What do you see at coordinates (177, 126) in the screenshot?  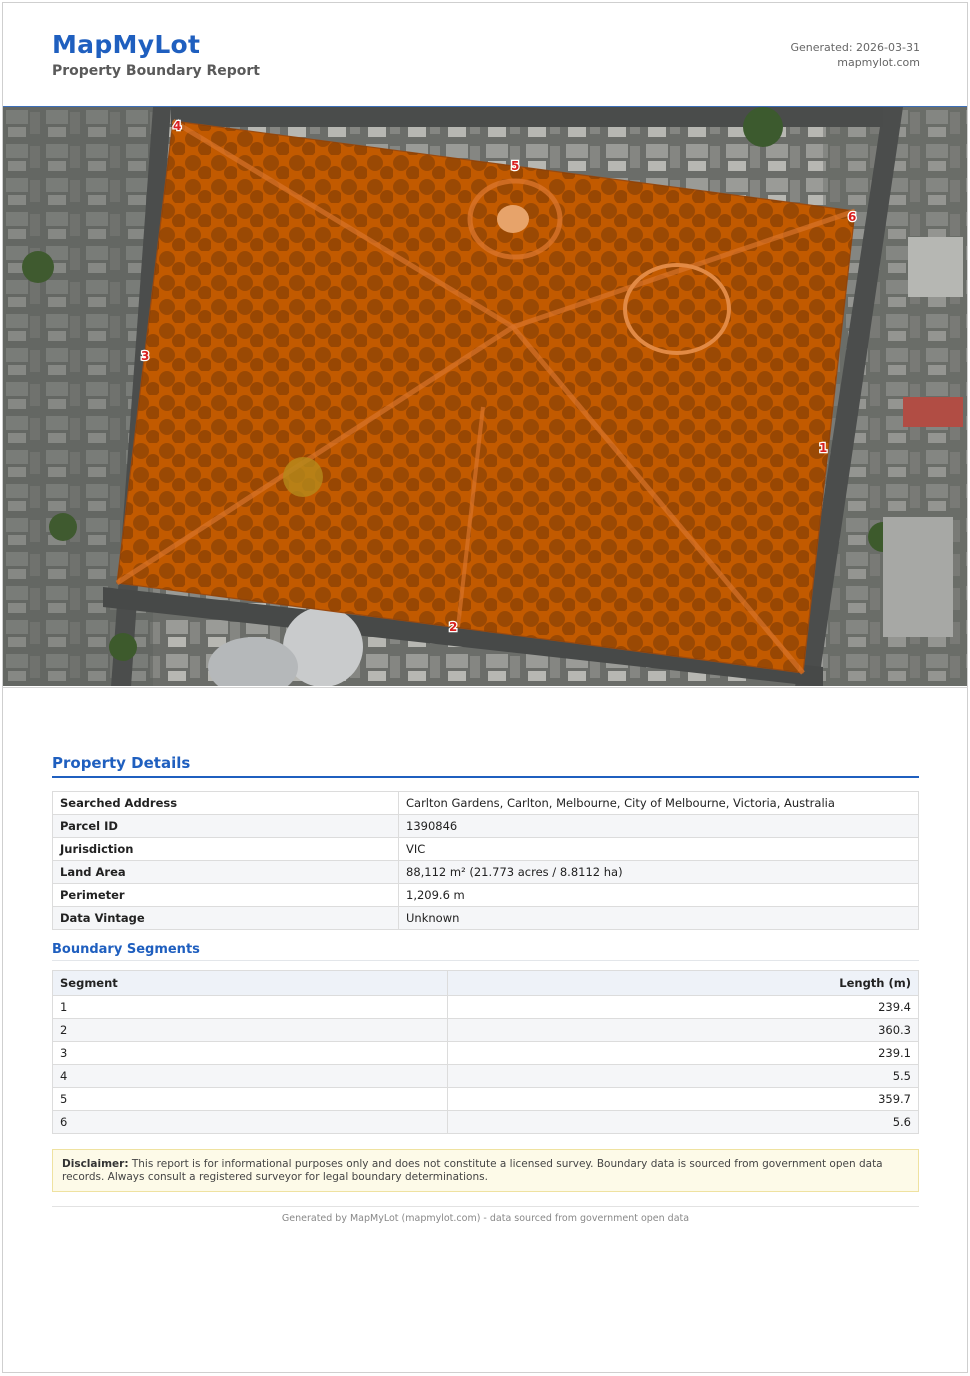 I see `vertex-label-4: 4` at bounding box center [177, 126].